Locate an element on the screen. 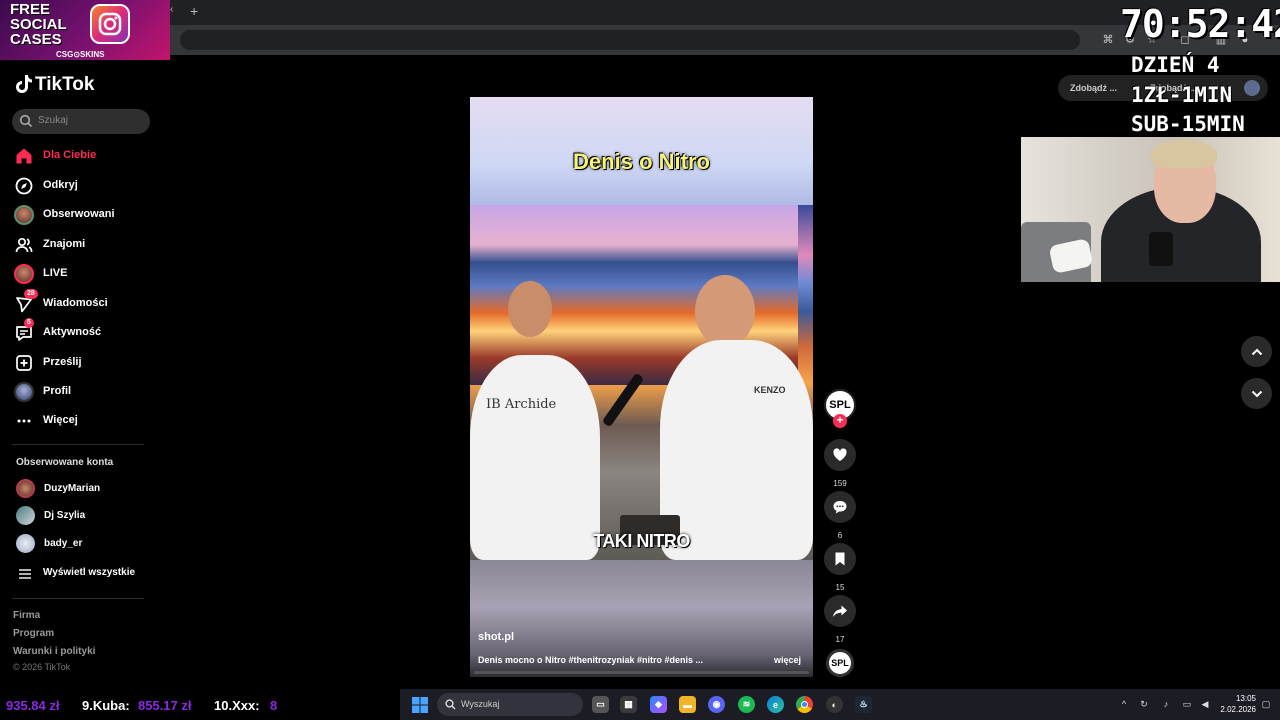 The image size is (1280, 720). next-video-button is located at coordinates (1256, 393).